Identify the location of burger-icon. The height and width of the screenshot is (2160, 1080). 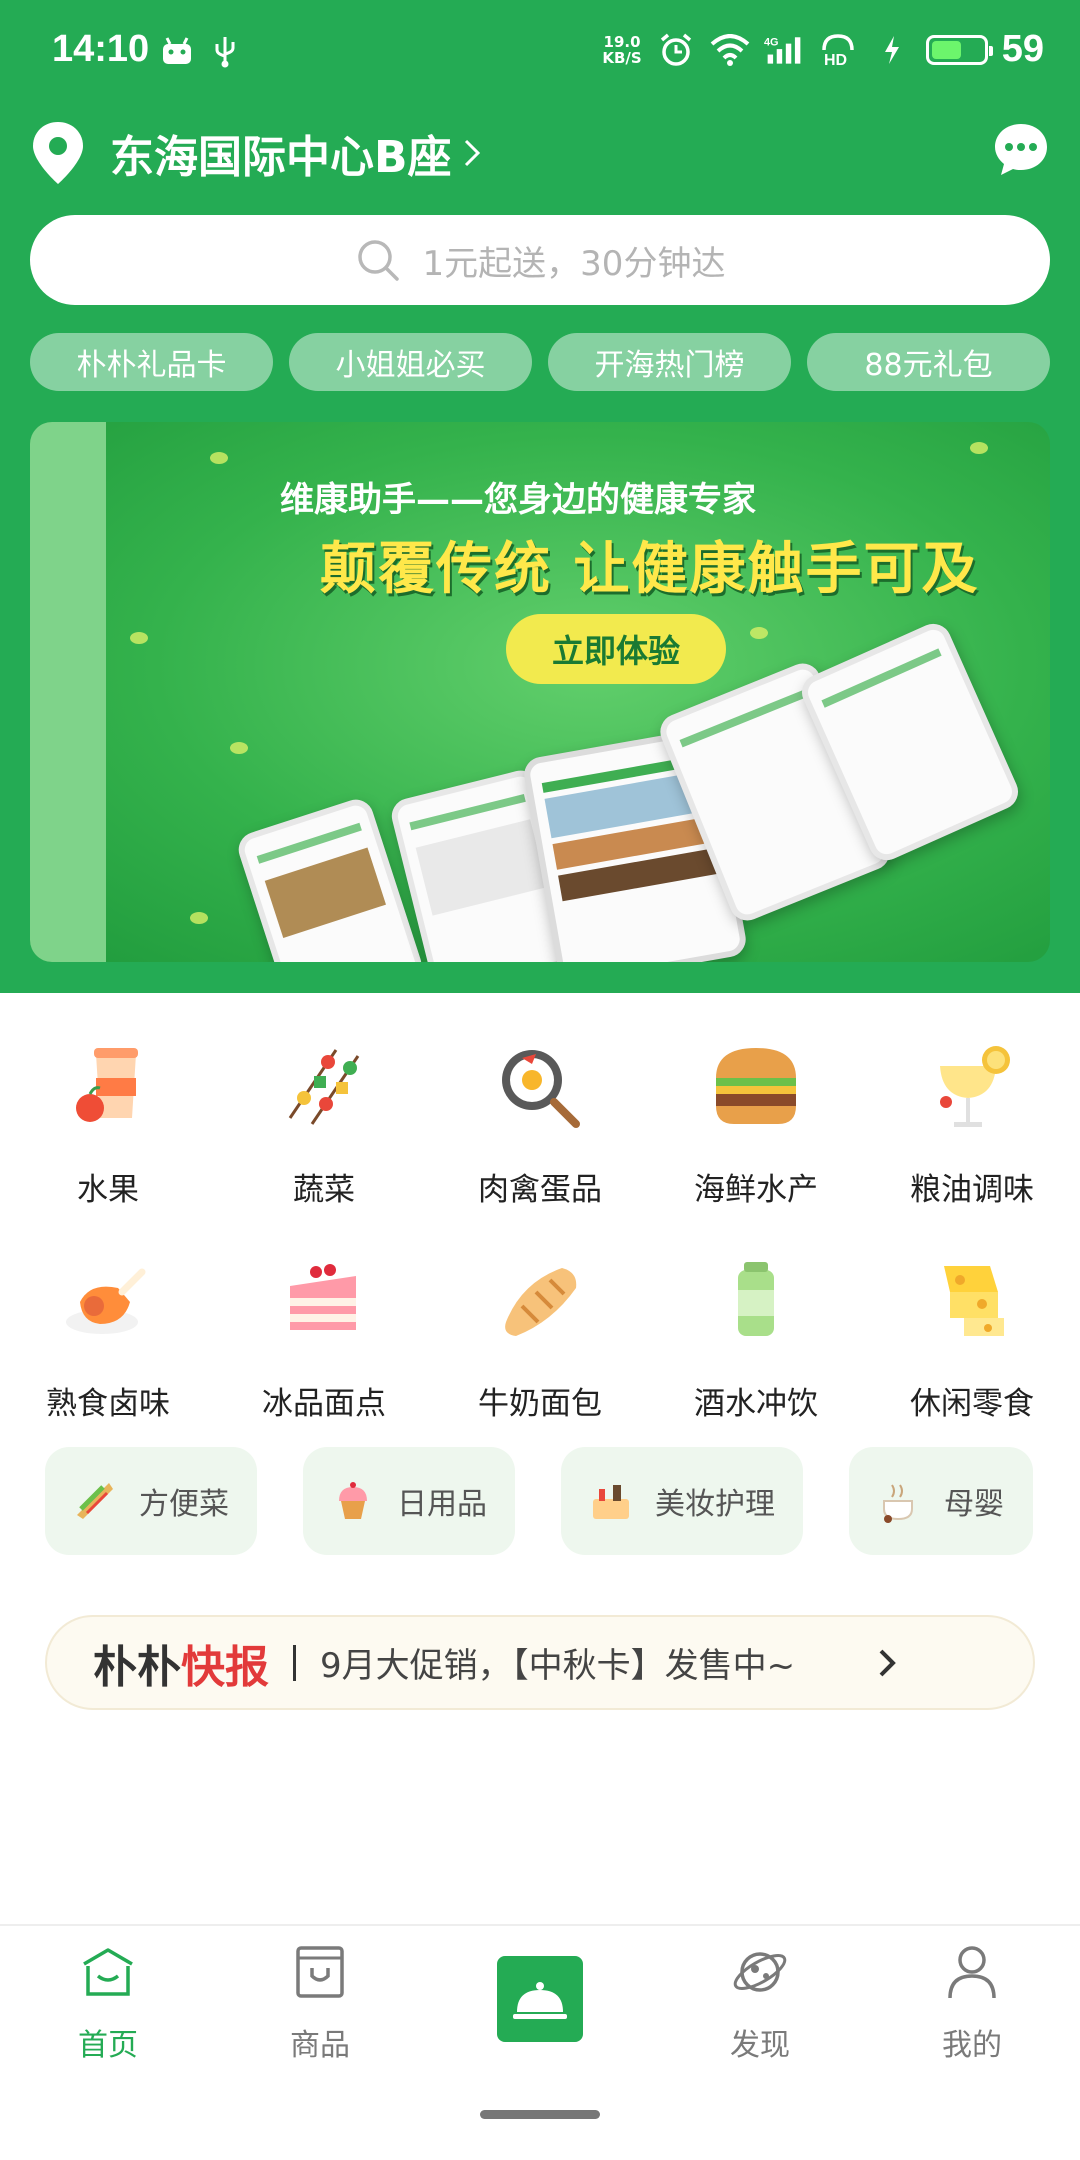
(756, 1086).